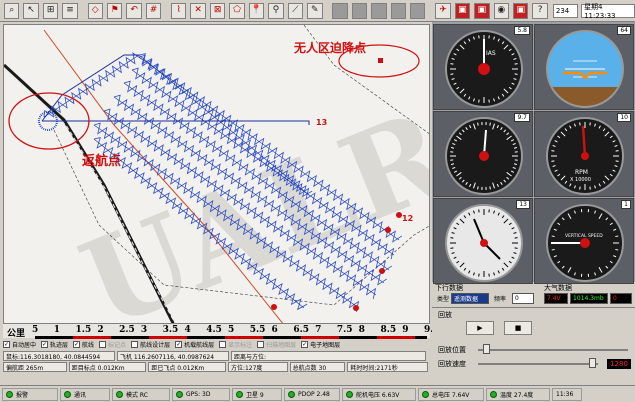 The height and width of the screenshot is (402, 635). What do you see at coordinates (217, 10) in the screenshot?
I see `box-route-icon: ⊠` at bounding box center [217, 10].